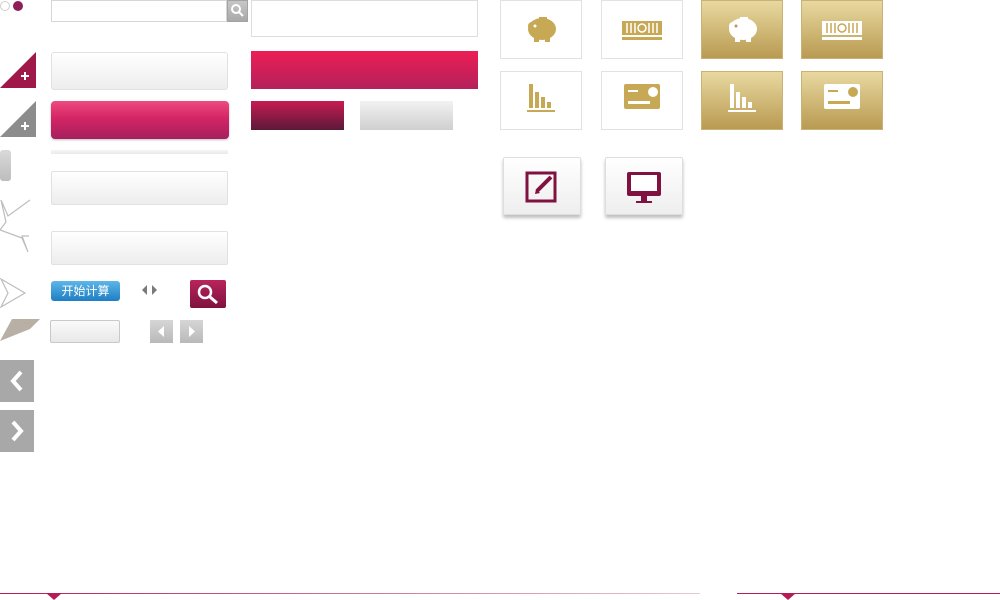 The image size is (1000, 600). I want to click on pager-prev-button, so click(161, 331).